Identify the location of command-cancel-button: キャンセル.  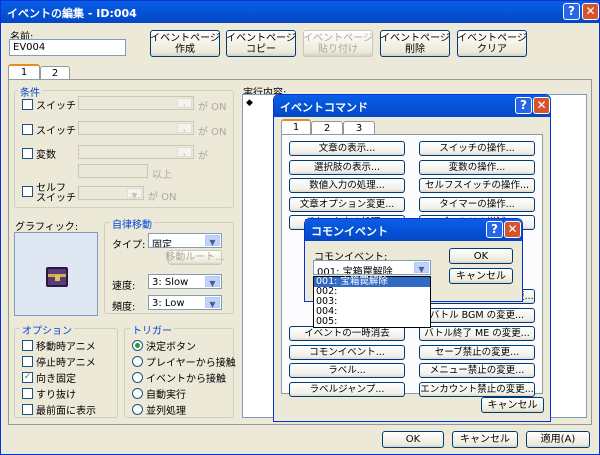
(512, 405).